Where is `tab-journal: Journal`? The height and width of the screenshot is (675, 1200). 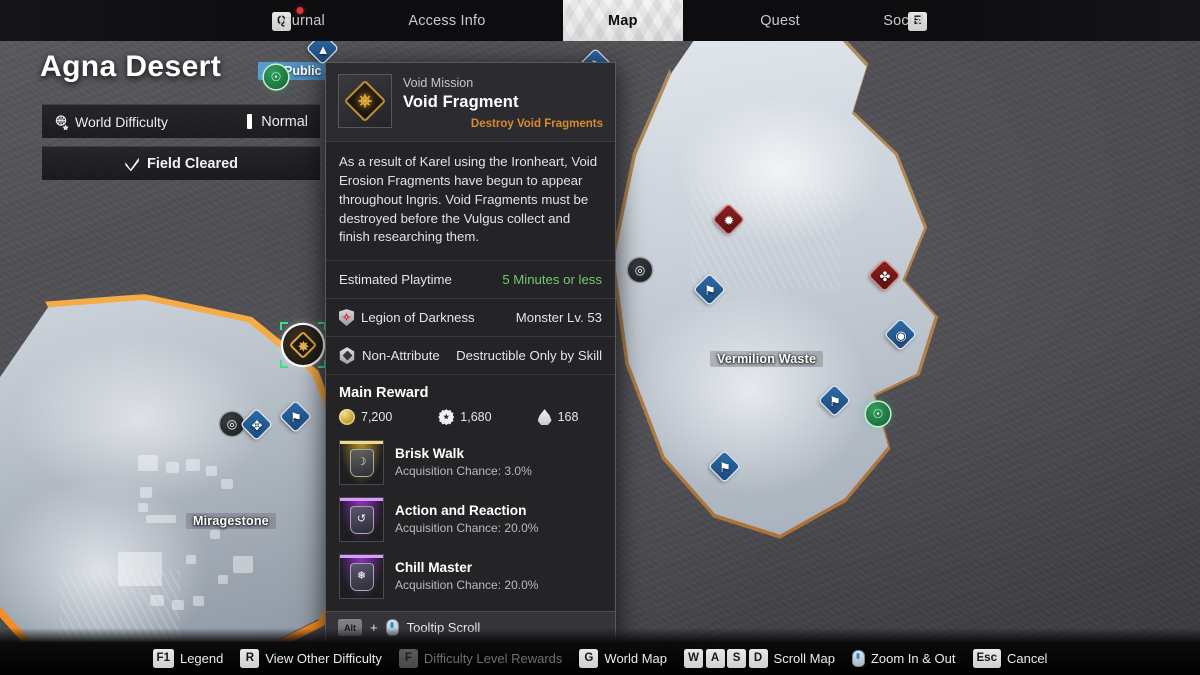
tab-journal: Journal is located at coordinates (300, 20).